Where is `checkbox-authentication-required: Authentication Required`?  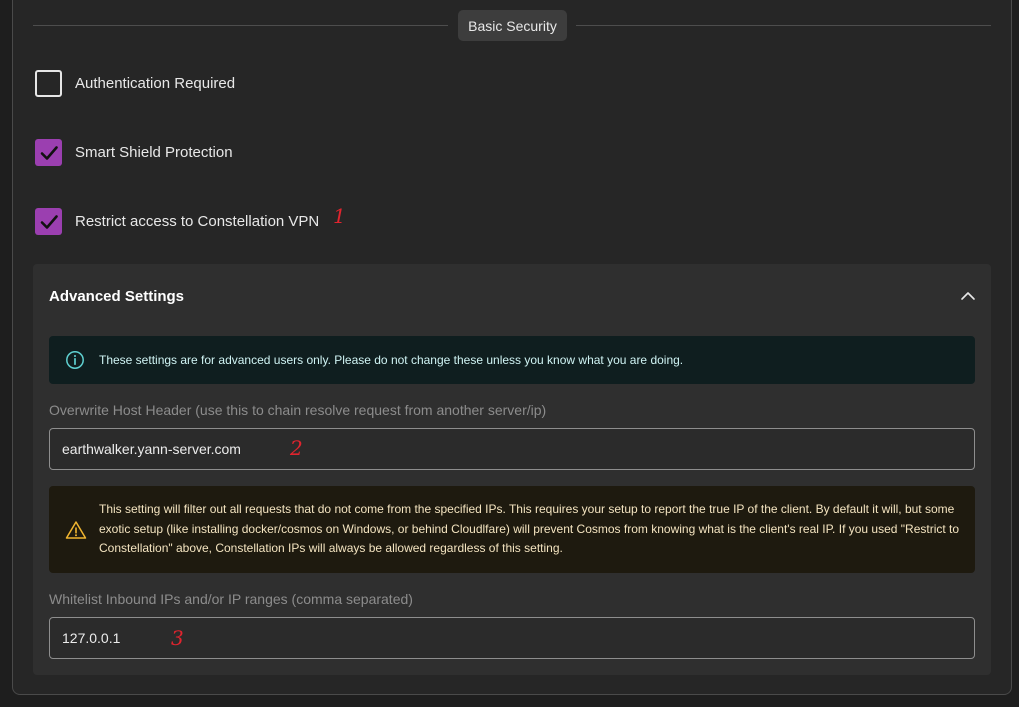
checkbox-authentication-required: Authentication Required is located at coordinates (135, 83).